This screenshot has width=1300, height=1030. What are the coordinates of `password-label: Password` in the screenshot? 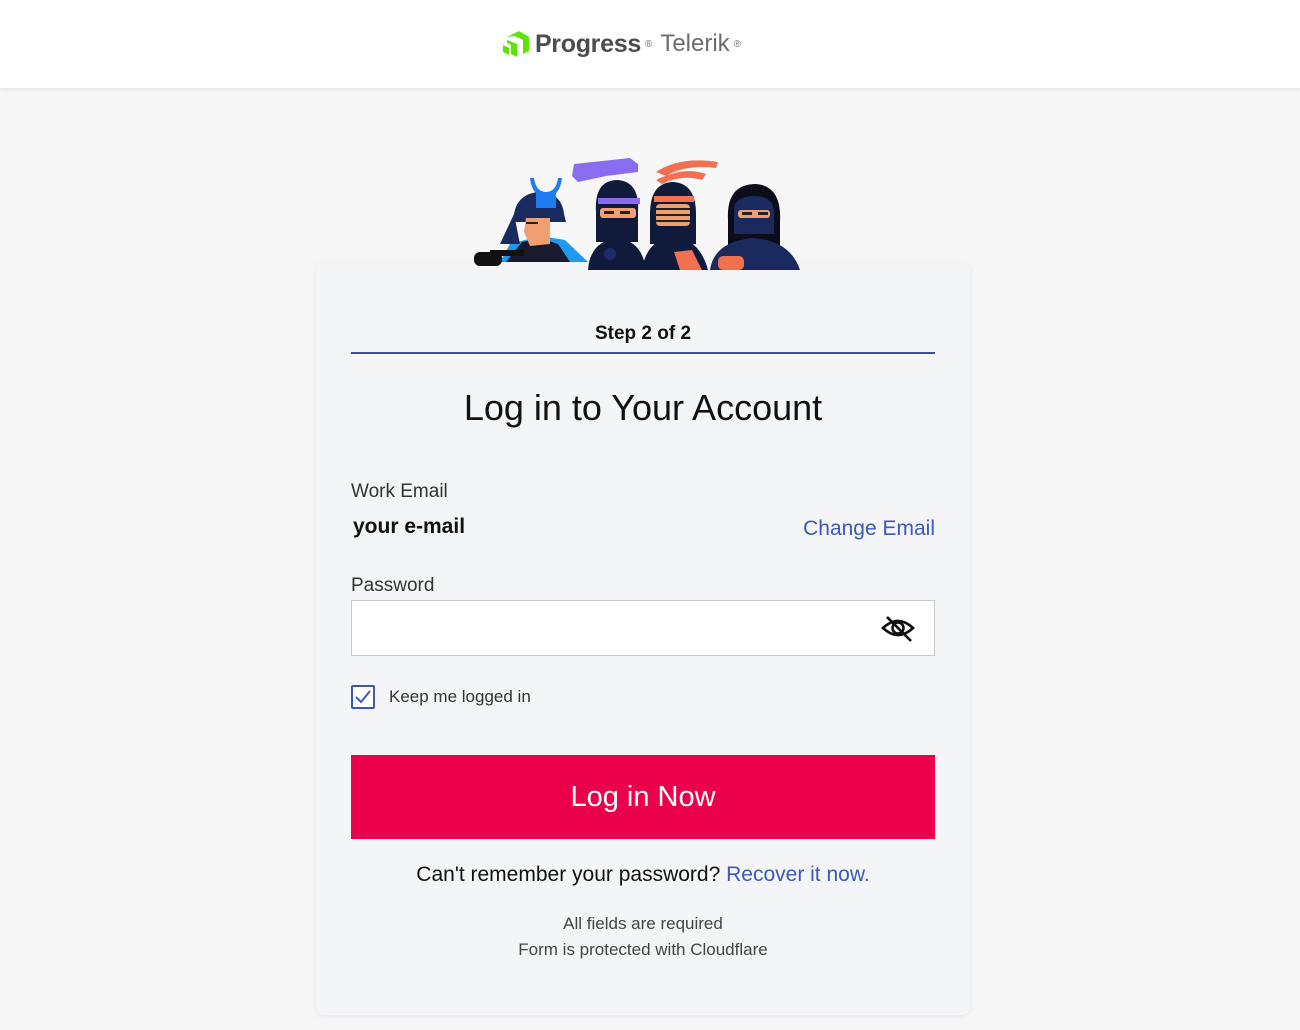 It's located at (393, 585).